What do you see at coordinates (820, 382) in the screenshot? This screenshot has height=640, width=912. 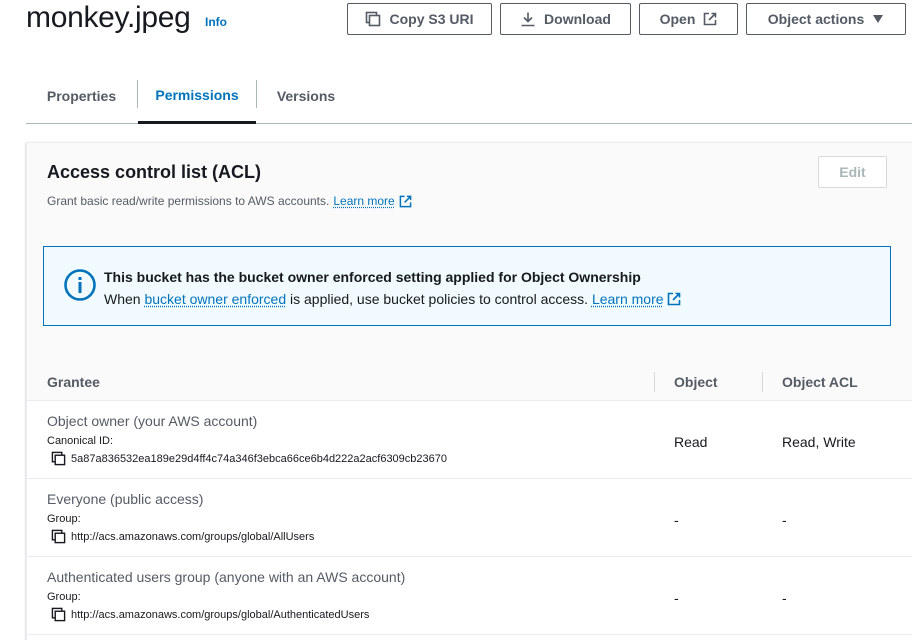 I see `column-header-object-acl: Object ACL` at bounding box center [820, 382].